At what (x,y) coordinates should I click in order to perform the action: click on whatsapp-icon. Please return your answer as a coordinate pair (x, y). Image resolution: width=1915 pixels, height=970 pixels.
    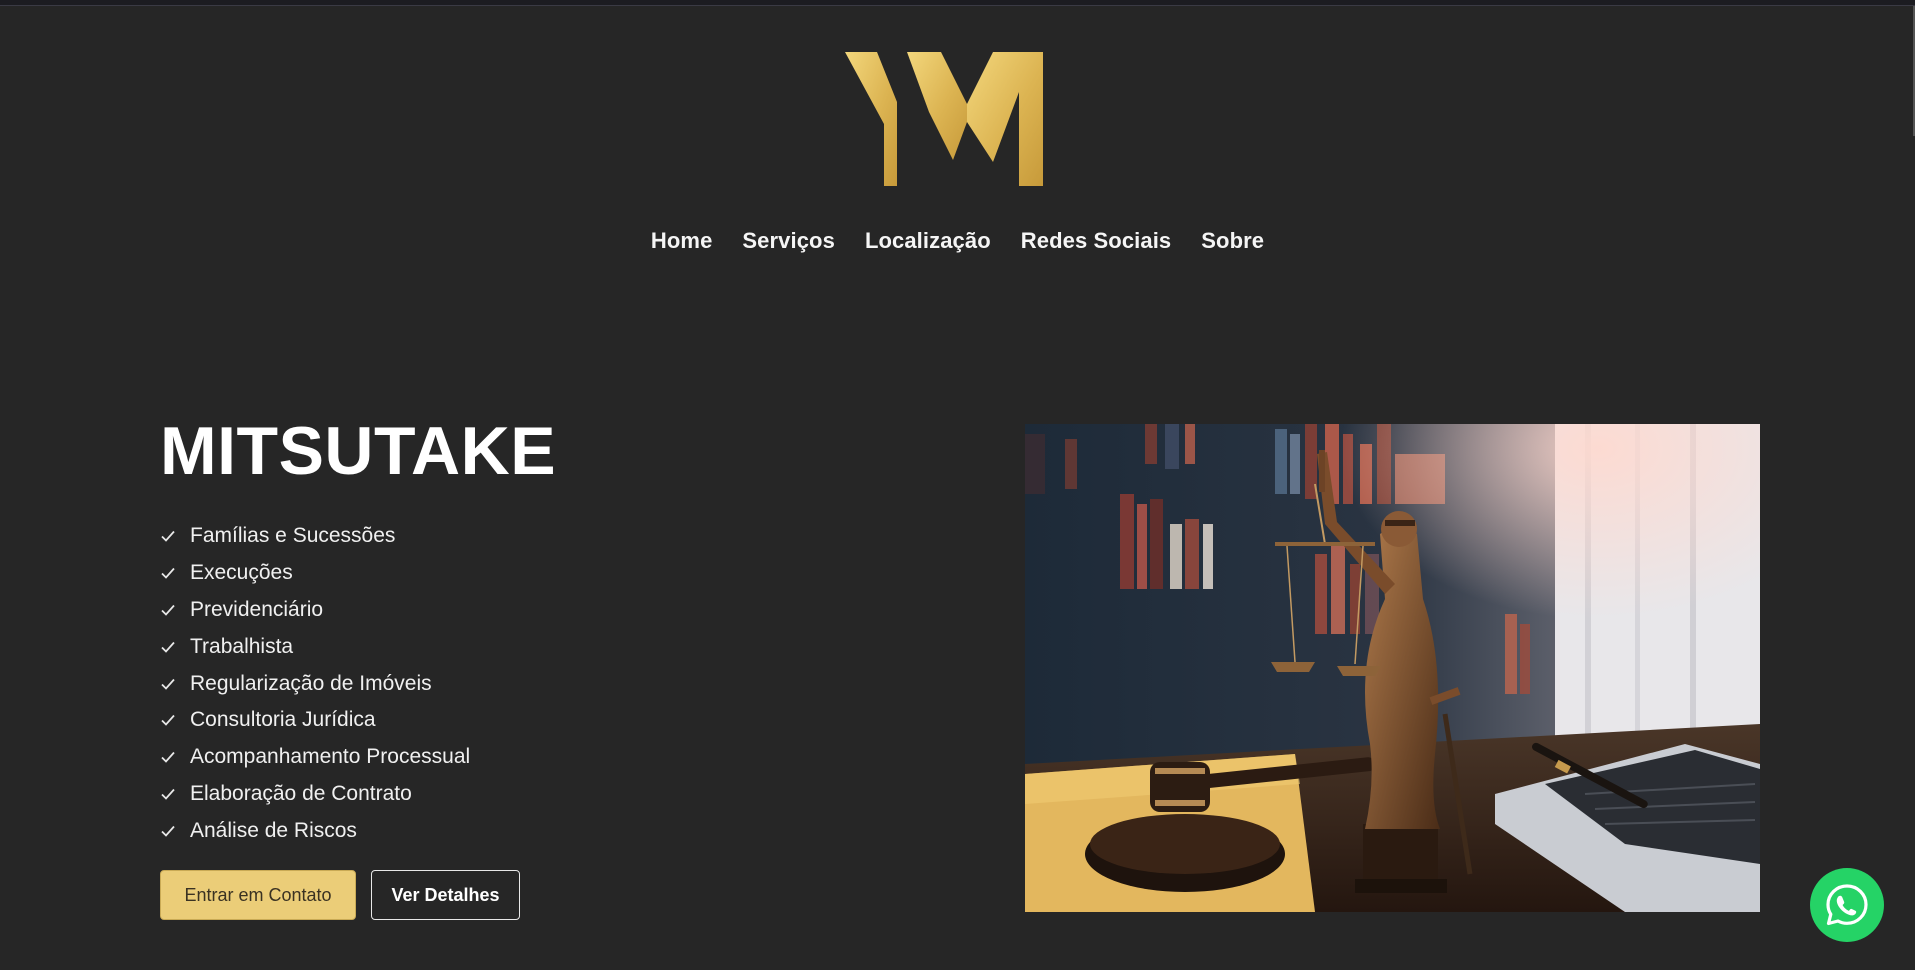
    Looking at the image, I should click on (1847, 905).